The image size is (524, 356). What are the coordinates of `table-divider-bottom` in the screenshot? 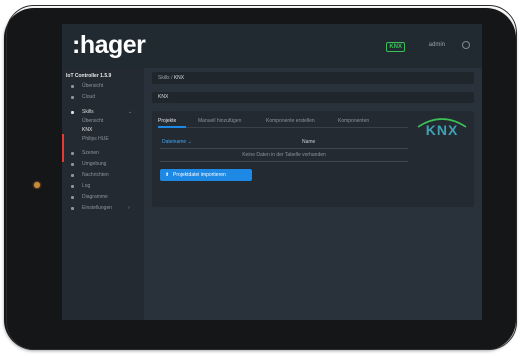 It's located at (284, 161).